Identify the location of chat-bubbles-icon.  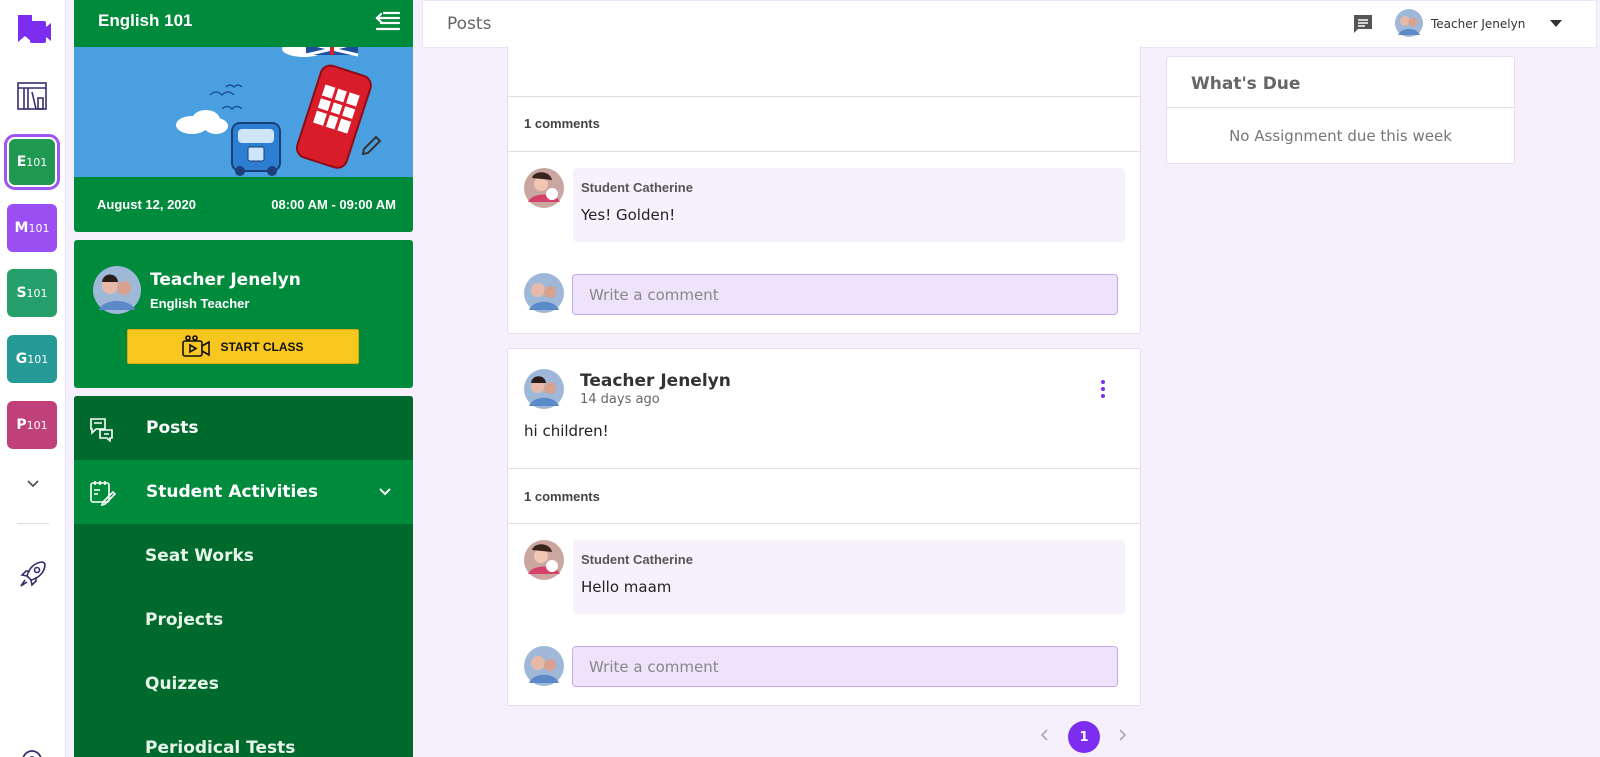
(101, 430).